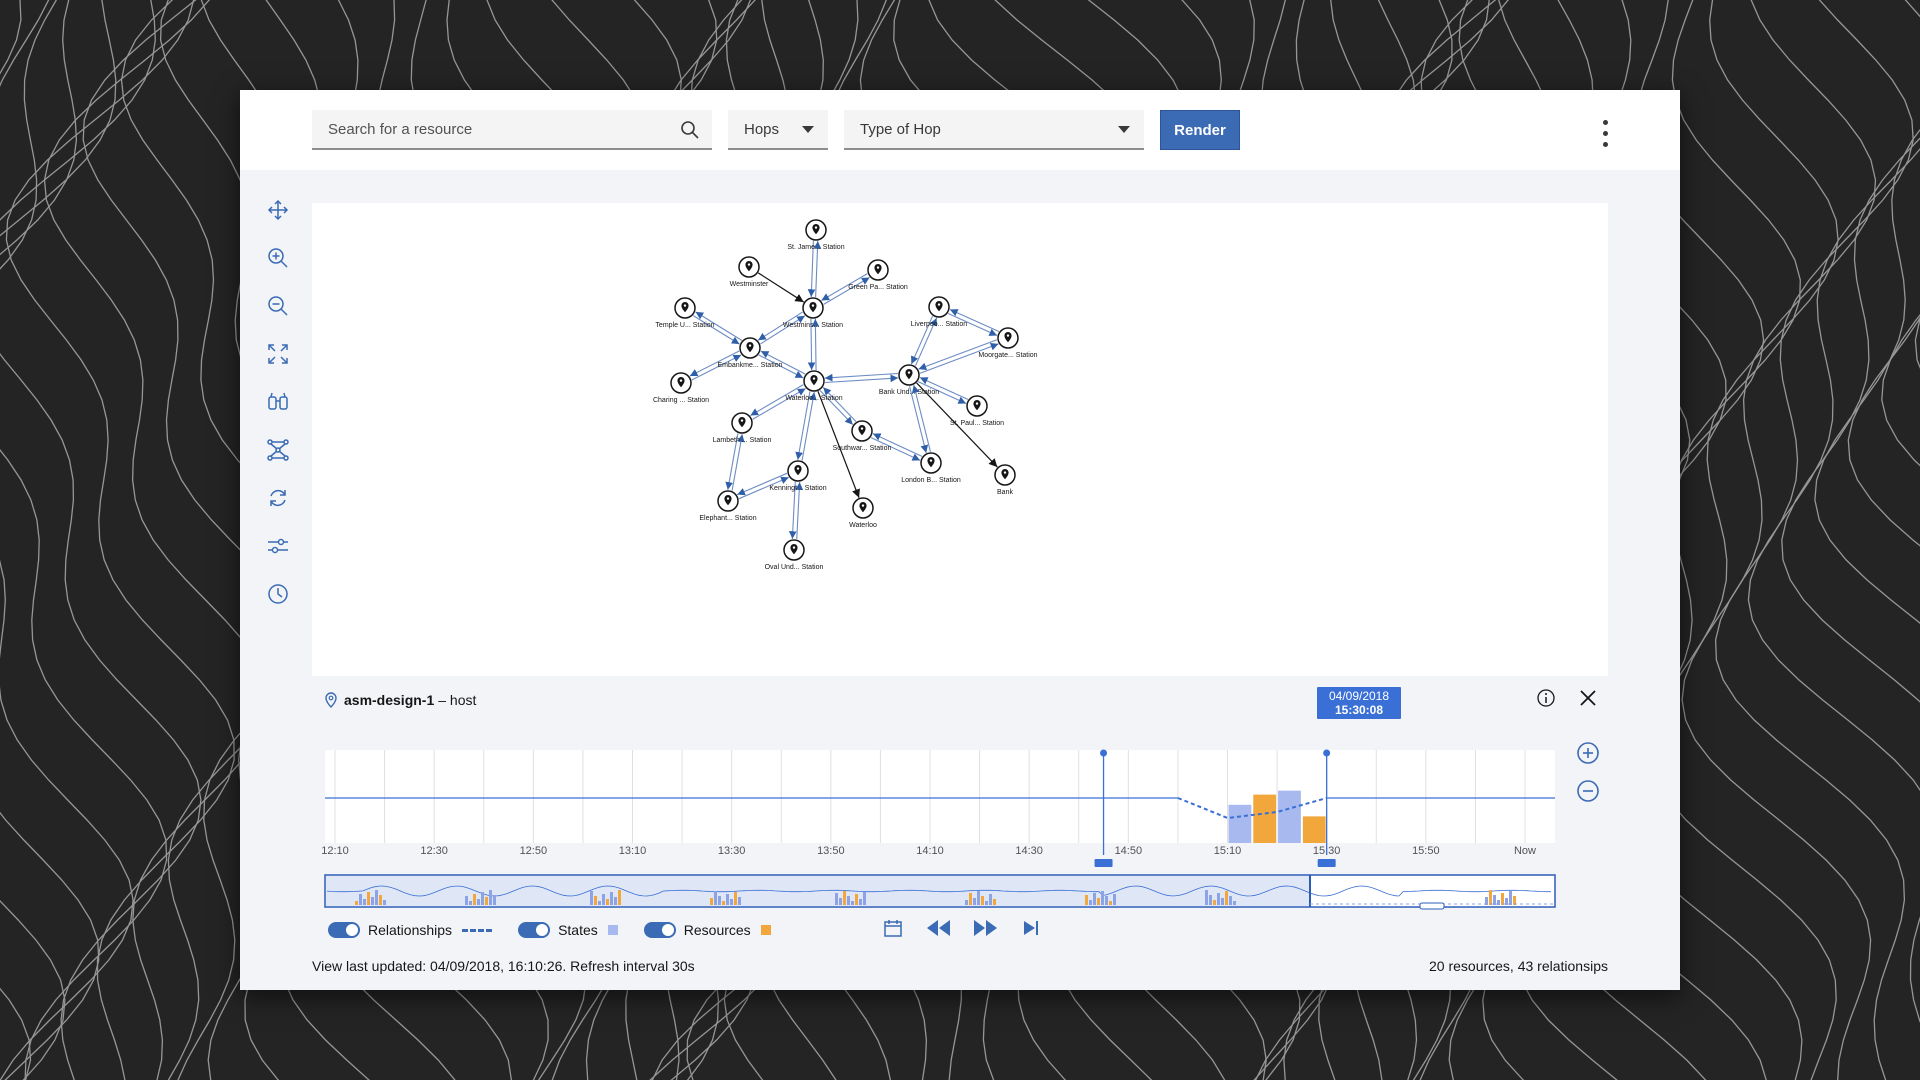 The image size is (1920, 1080). Describe the element at coordinates (750, 353) in the screenshot. I see `topology-node: Embankme... Station` at that location.